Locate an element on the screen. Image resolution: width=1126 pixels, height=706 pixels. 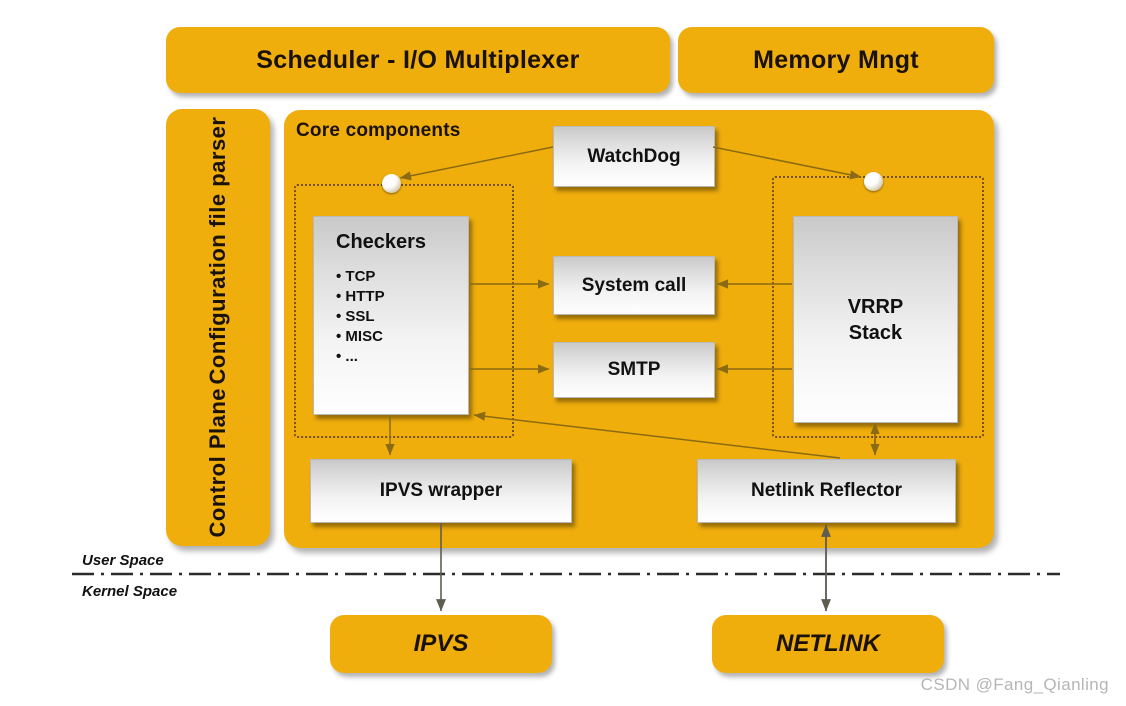
netlink-label: NETLINK is located at coordinates (828, 643).